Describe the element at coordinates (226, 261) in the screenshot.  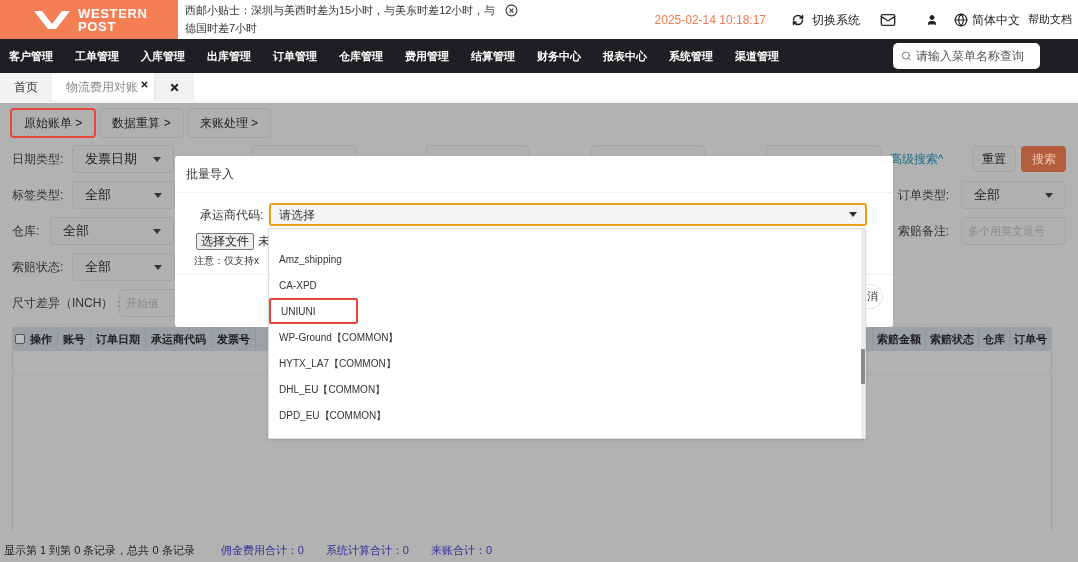
I see `note-text: 注意：仅支持x` at that location.